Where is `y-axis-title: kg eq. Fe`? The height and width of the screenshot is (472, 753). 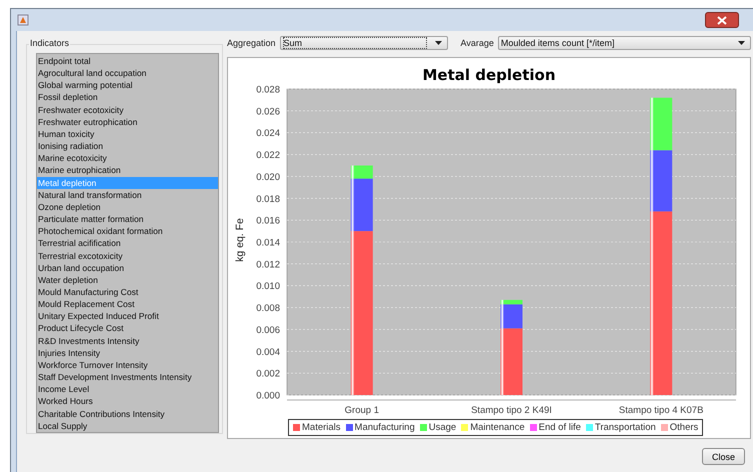
y-axis-title: kg eq. Fe is located at coordinates (240, 240).